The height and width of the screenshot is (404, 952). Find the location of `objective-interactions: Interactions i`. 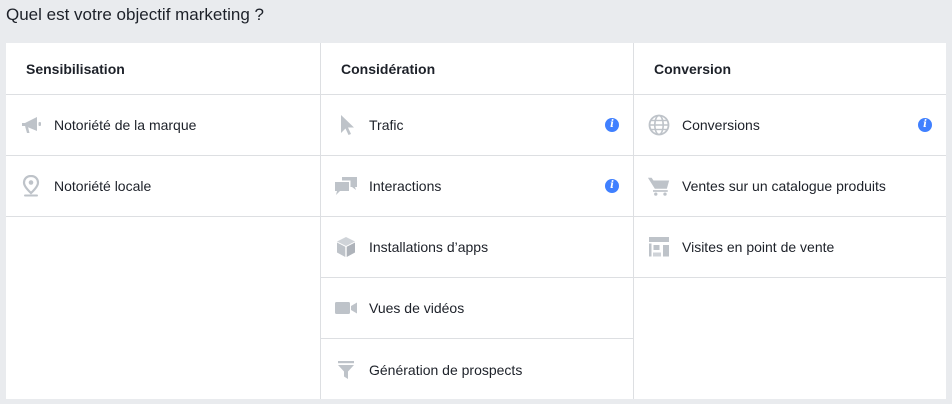

objective-interactions: Interactions i is located at coordinates (477, 186).